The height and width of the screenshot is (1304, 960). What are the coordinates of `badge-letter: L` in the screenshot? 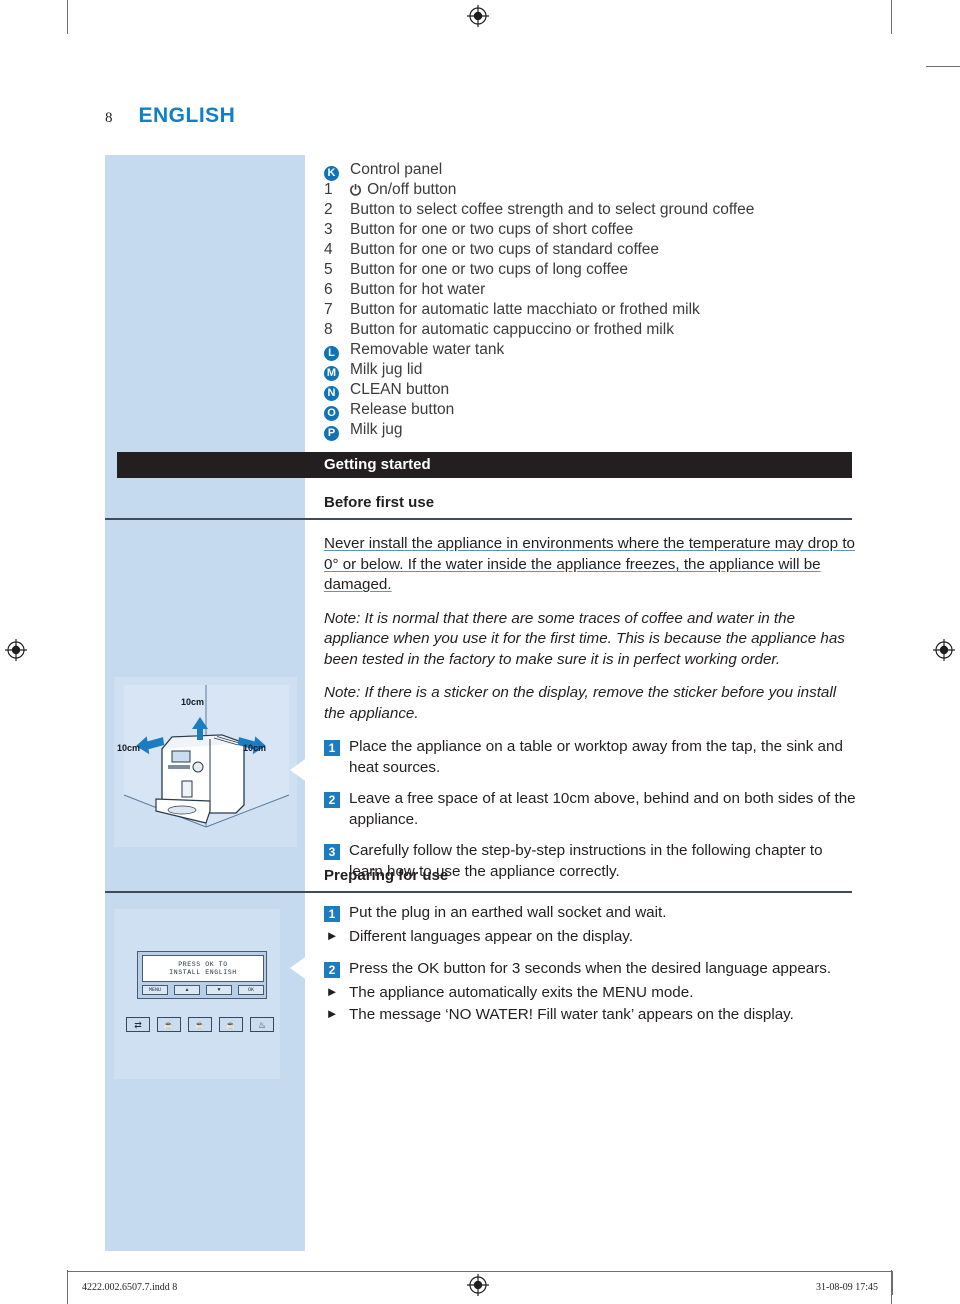 It's located at (331, 353).